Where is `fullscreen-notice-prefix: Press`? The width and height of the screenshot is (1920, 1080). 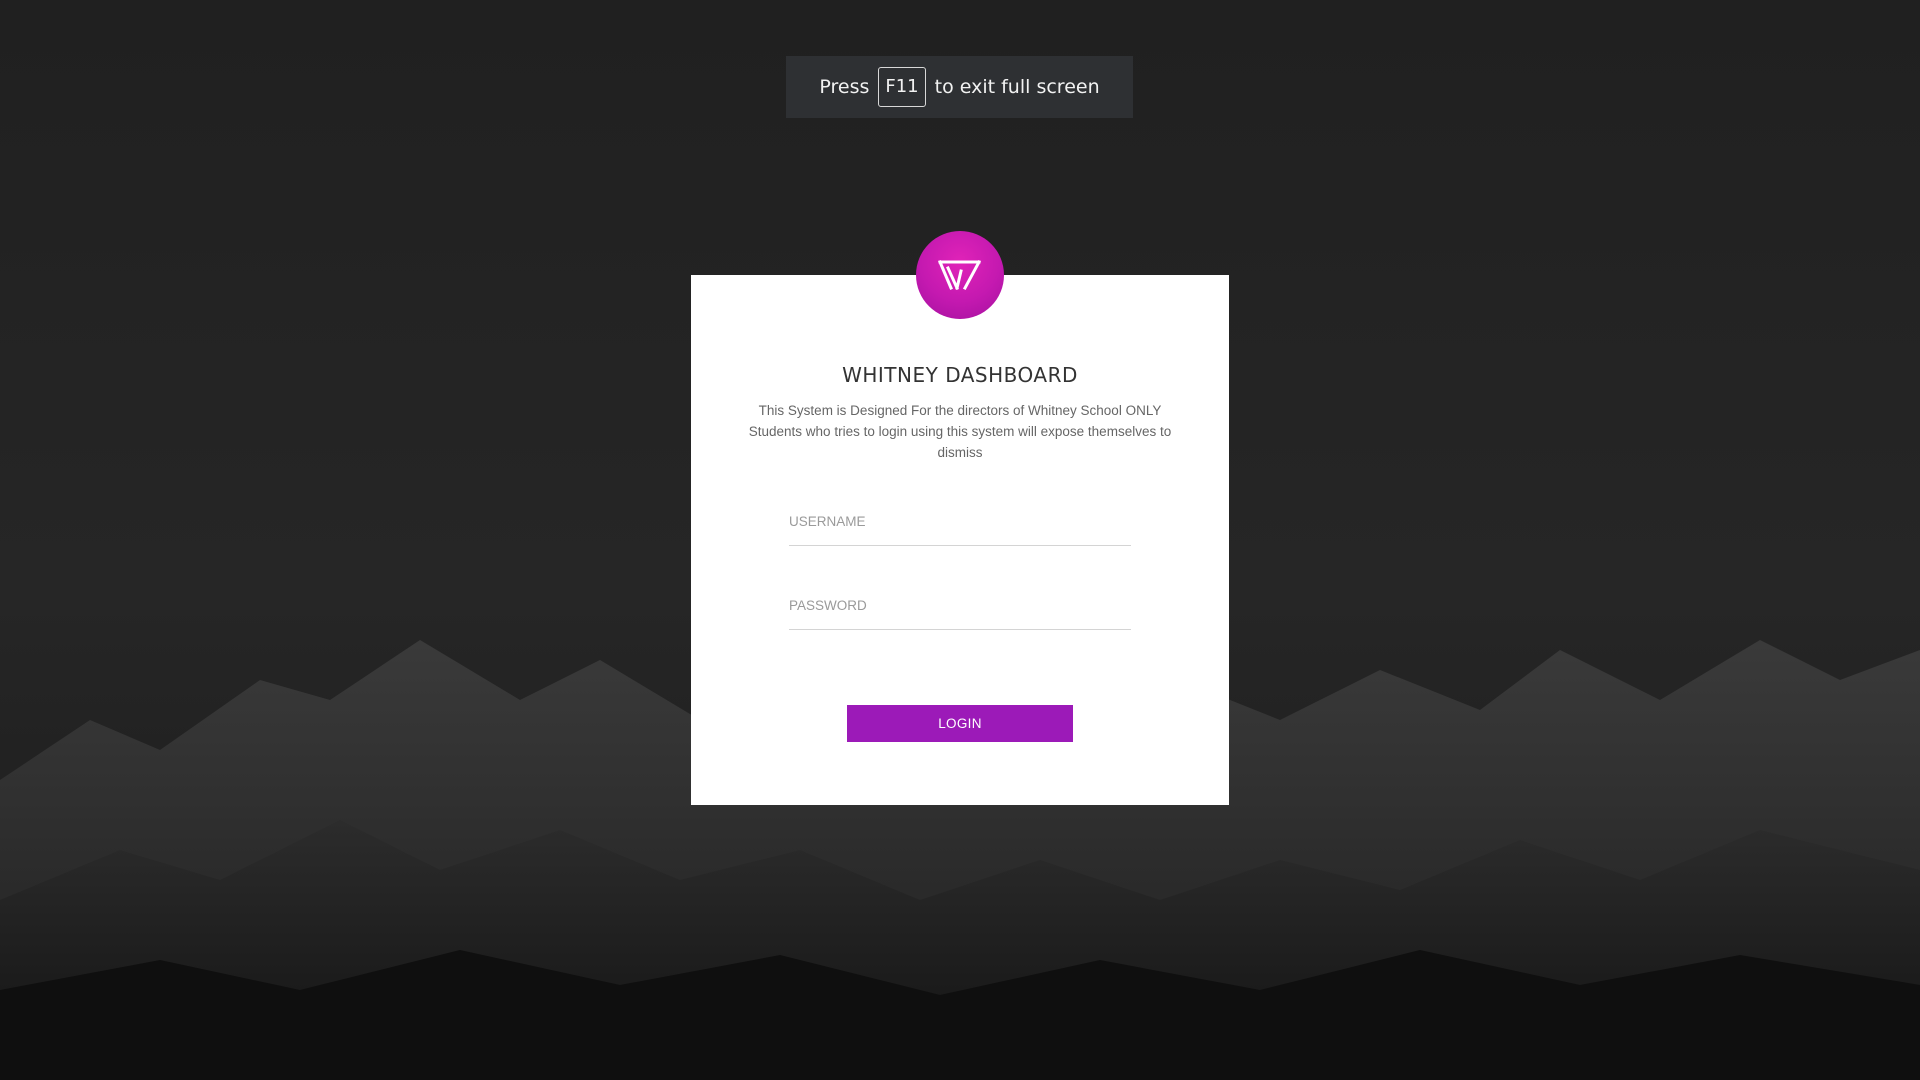 fullscreen-notice-prefix: Press is located at coordinates (844, 87).